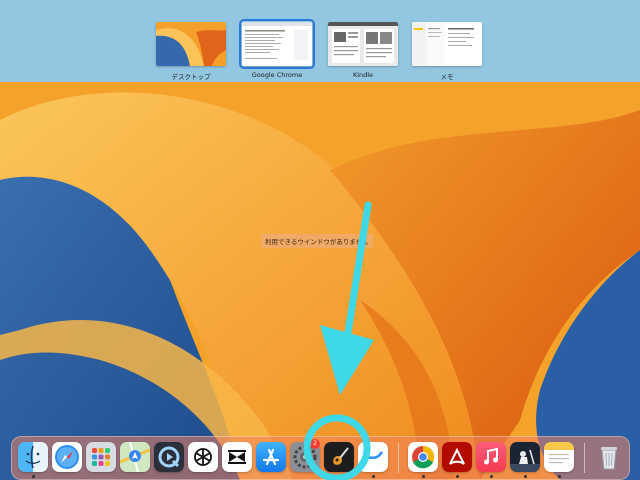  Describe the element at coordinates (559, 457) in the screenshot. I see `notes-icon` at that location.